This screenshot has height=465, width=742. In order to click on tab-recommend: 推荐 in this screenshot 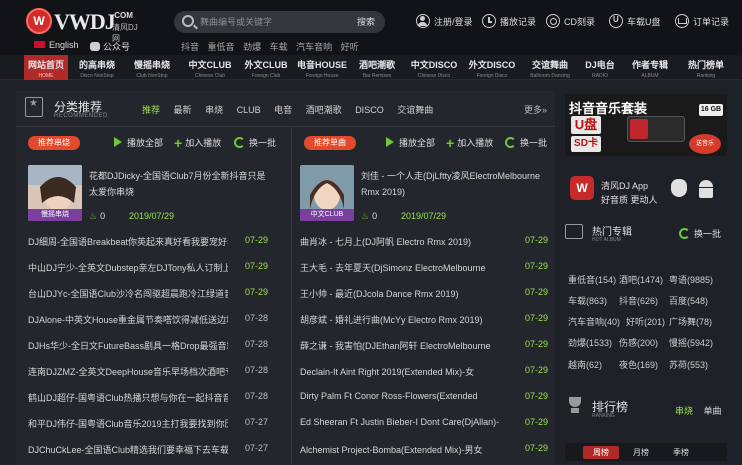, I will do `click(151, 110)`.